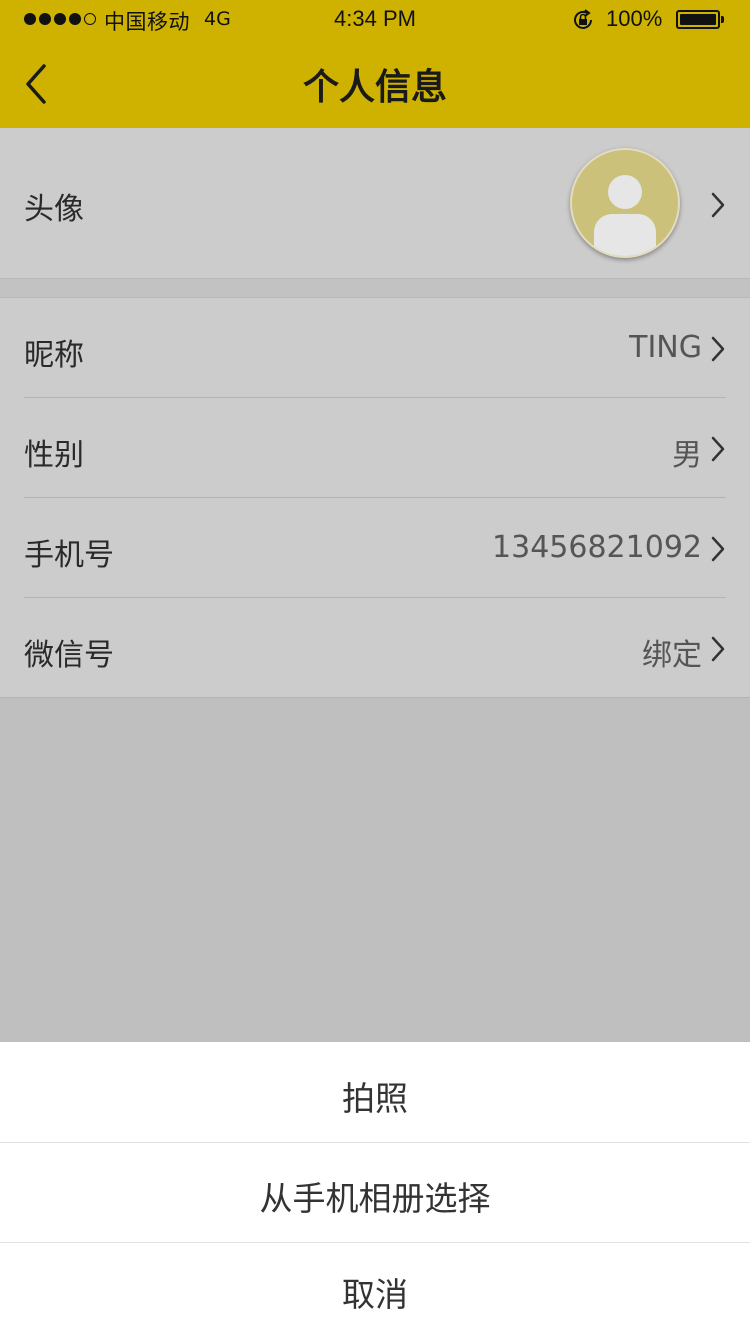 This screenshot has height=1334, width=750. Describe the element at coordinates (375, 1196) in the screenshot. I see `choose-from-album-button: 从手机相册选择` at that location.